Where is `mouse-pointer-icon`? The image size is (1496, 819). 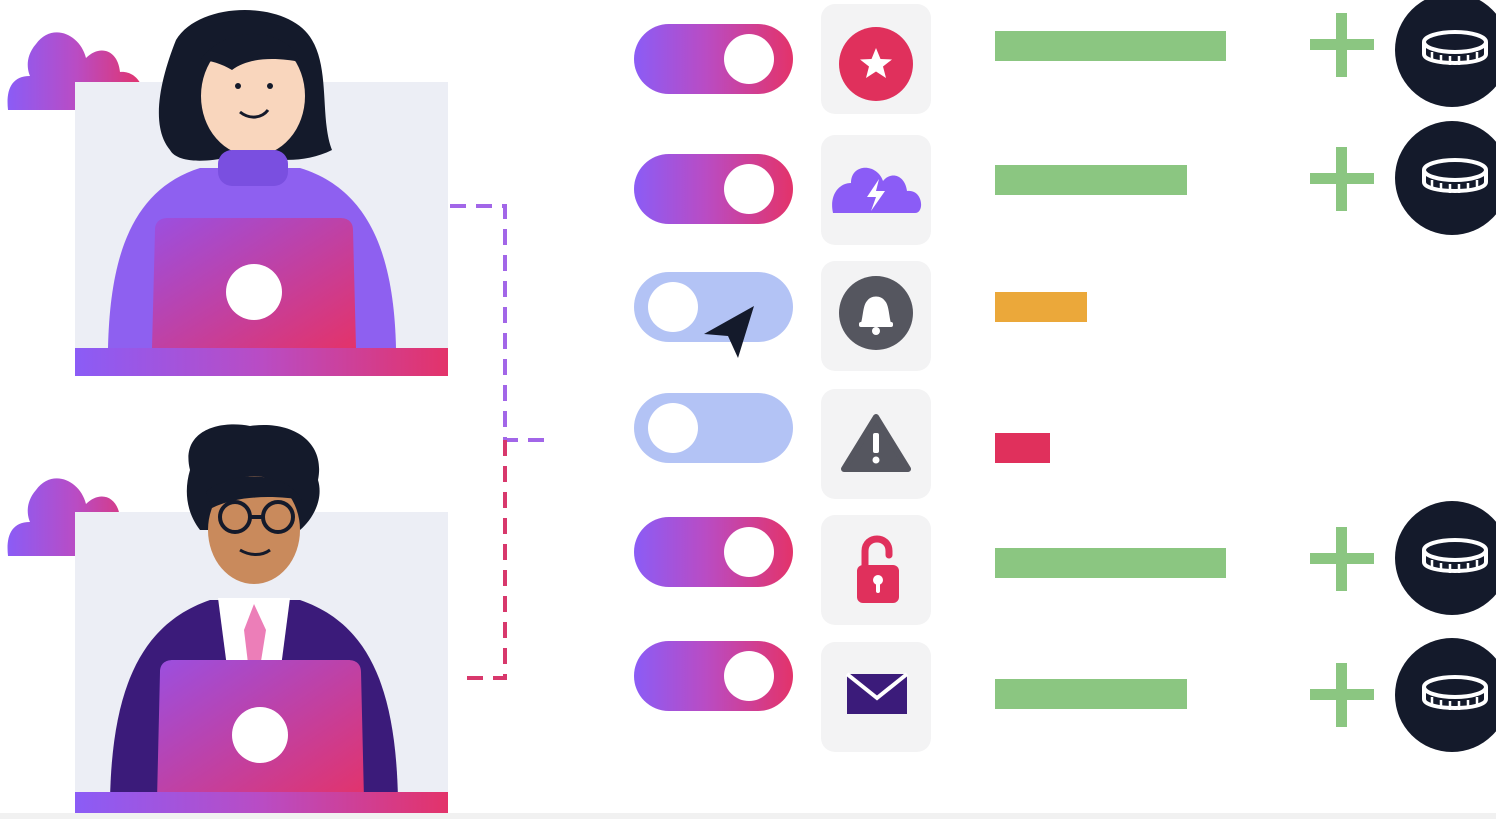 mouse-pointer-icon is located at coordinates (729, 332).